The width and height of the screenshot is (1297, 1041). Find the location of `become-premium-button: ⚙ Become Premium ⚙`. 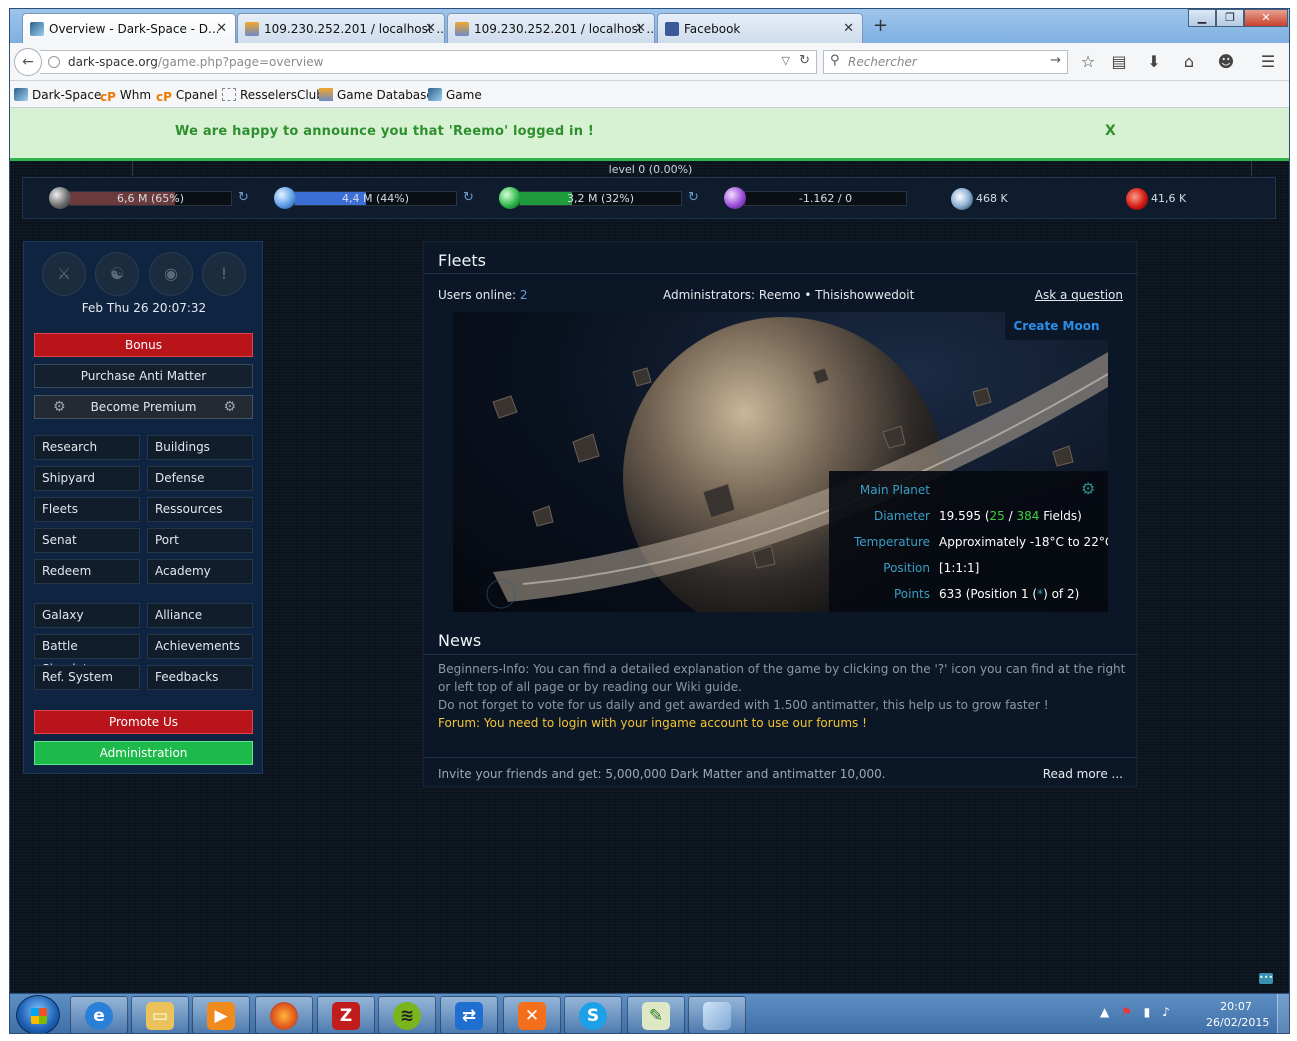

become-premium-button: ⚙ Become Premium ⚙ is located at coordinates (143, 407).